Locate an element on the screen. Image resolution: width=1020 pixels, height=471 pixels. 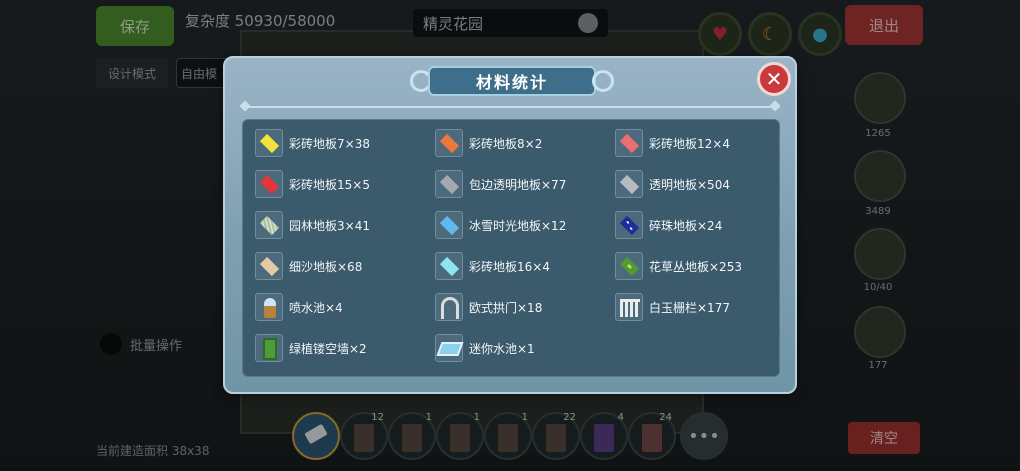
material-item: 透明地板×504 is located at coordinates (672, 184).